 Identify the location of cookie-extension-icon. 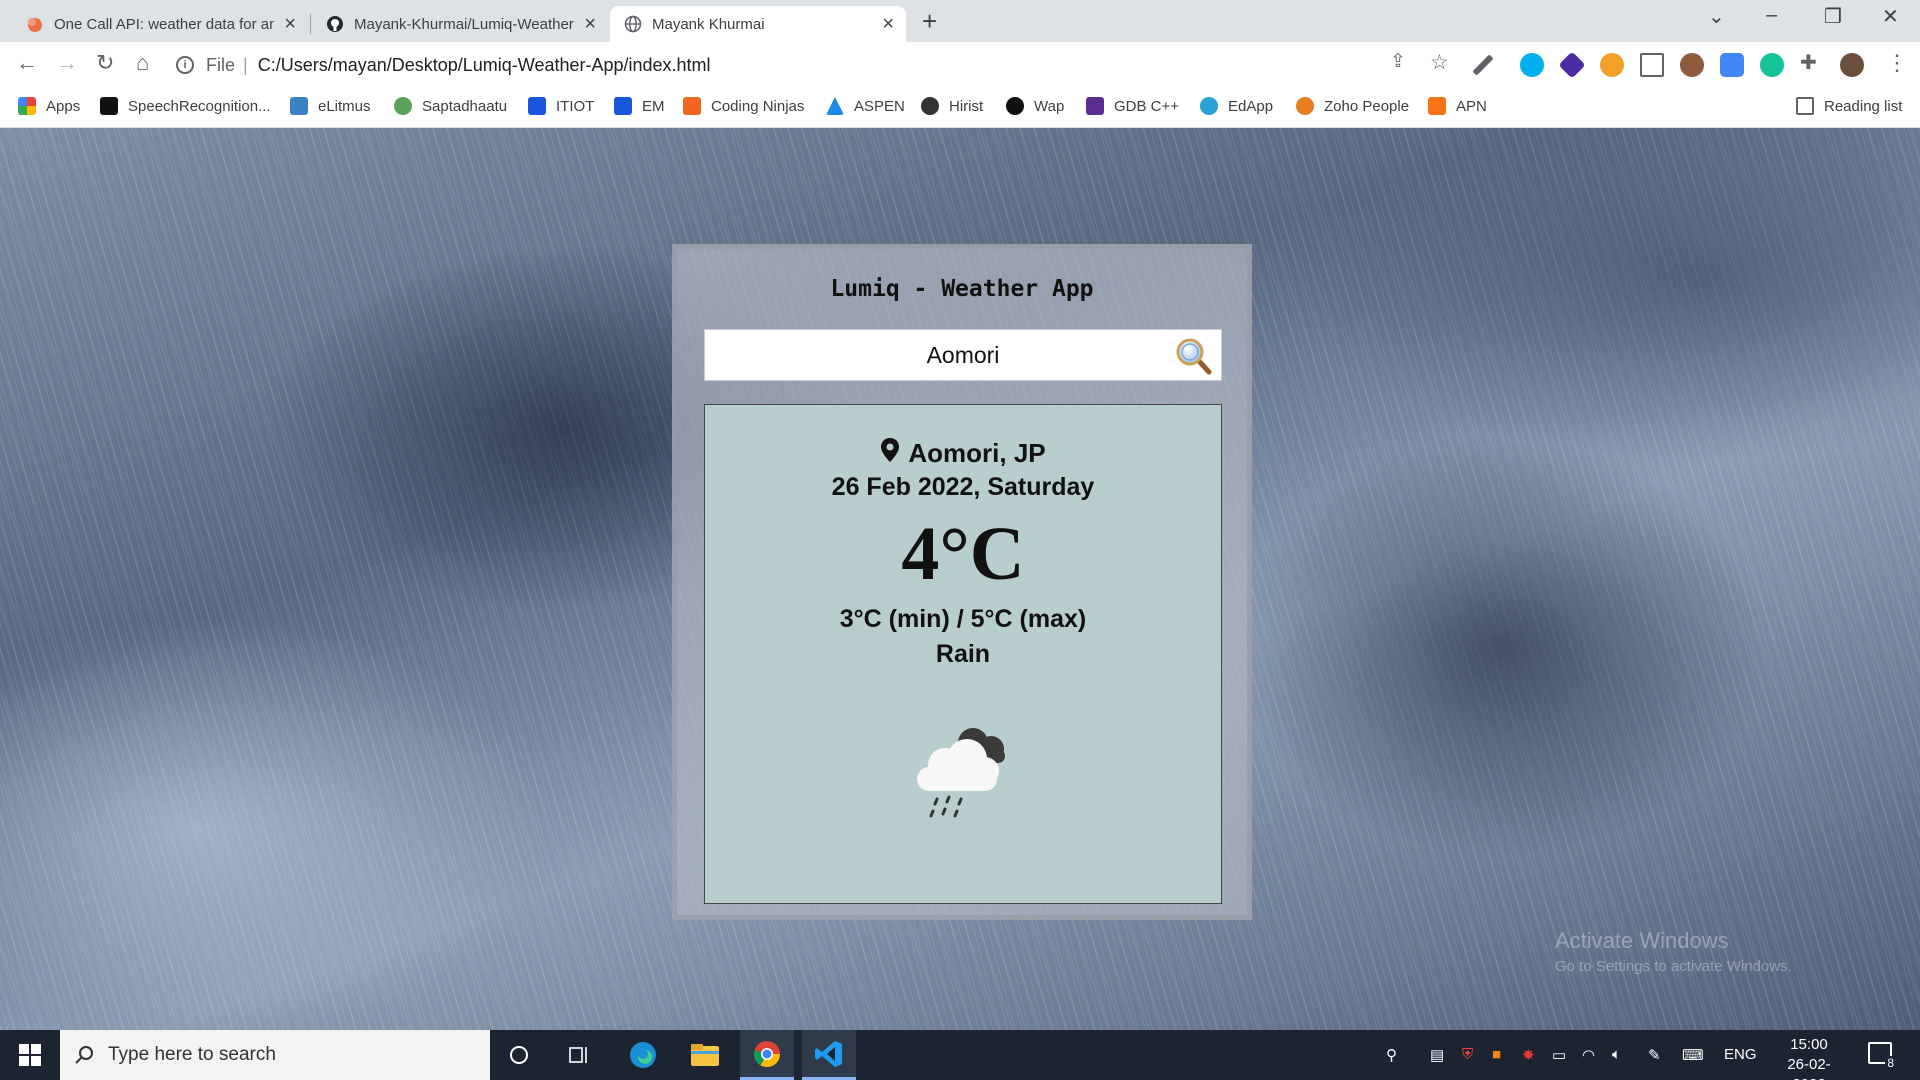
(1692, 65).